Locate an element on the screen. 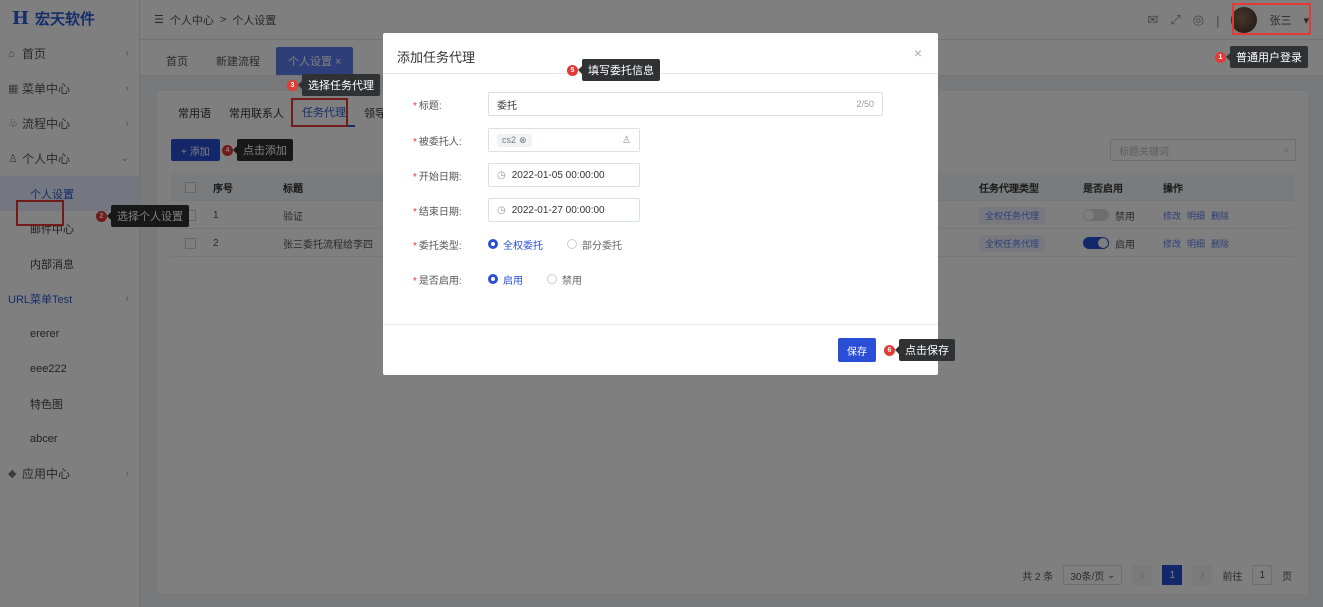  callout-number: 6 is located at coordinates (889, 350).